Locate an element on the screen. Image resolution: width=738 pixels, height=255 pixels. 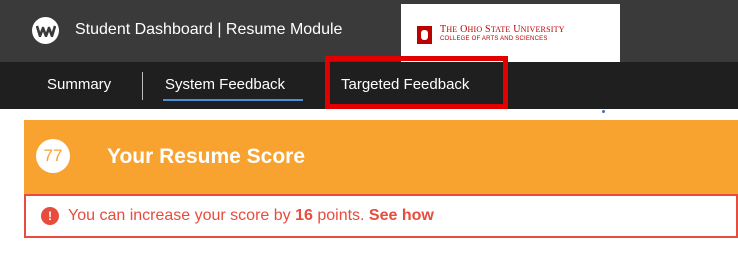
app-logo-icon is located at coordinates (45, 30).